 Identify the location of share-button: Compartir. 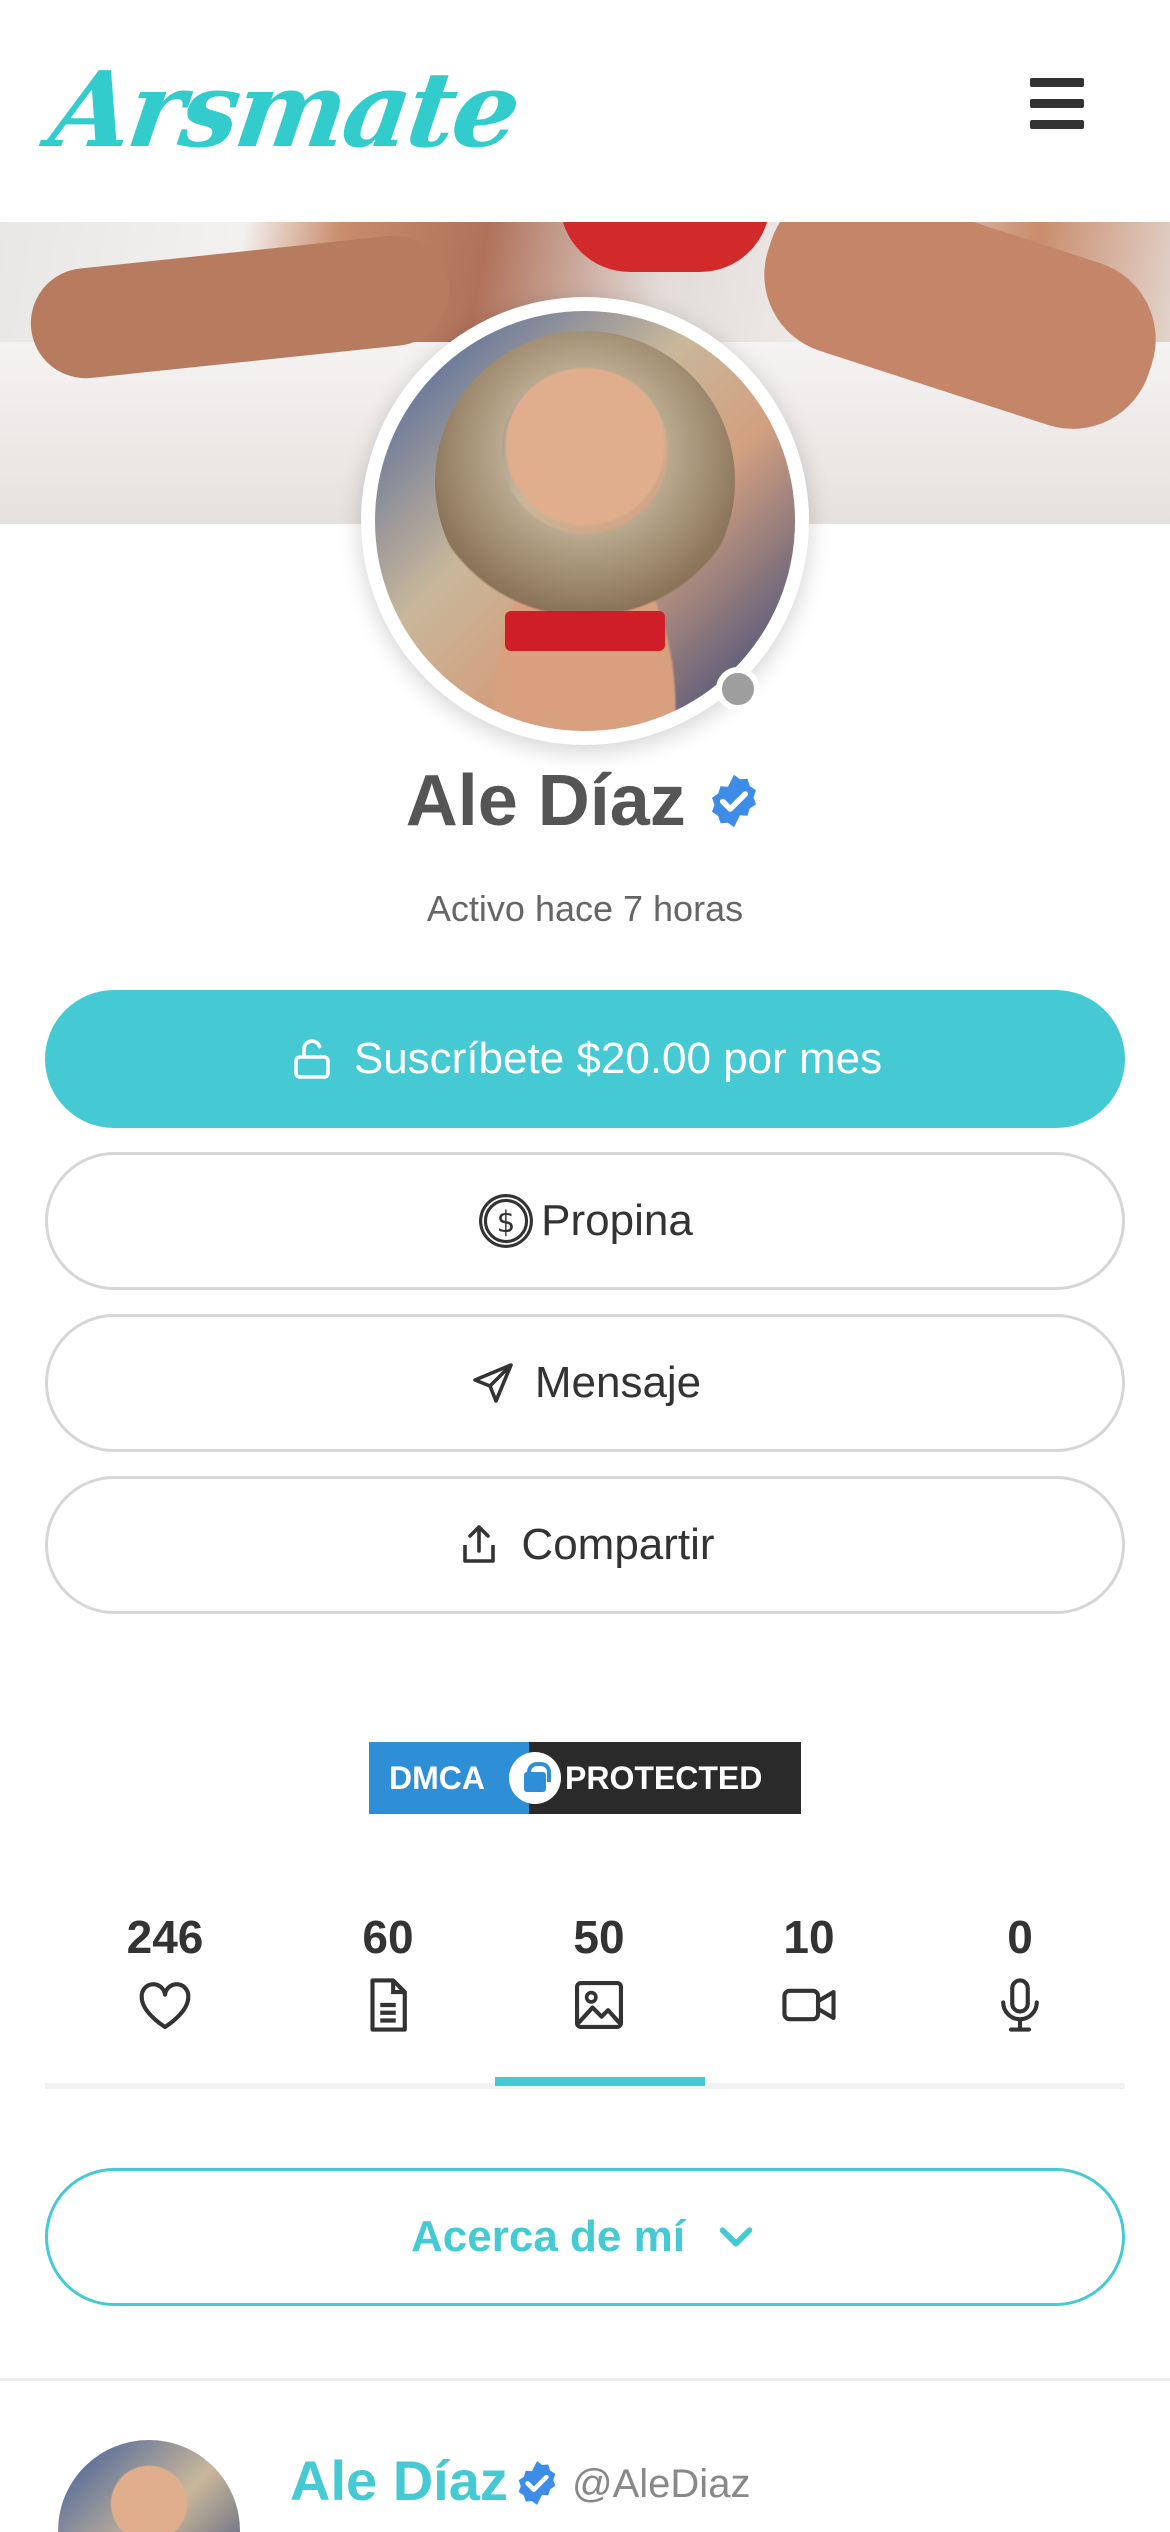
(585, 1545).